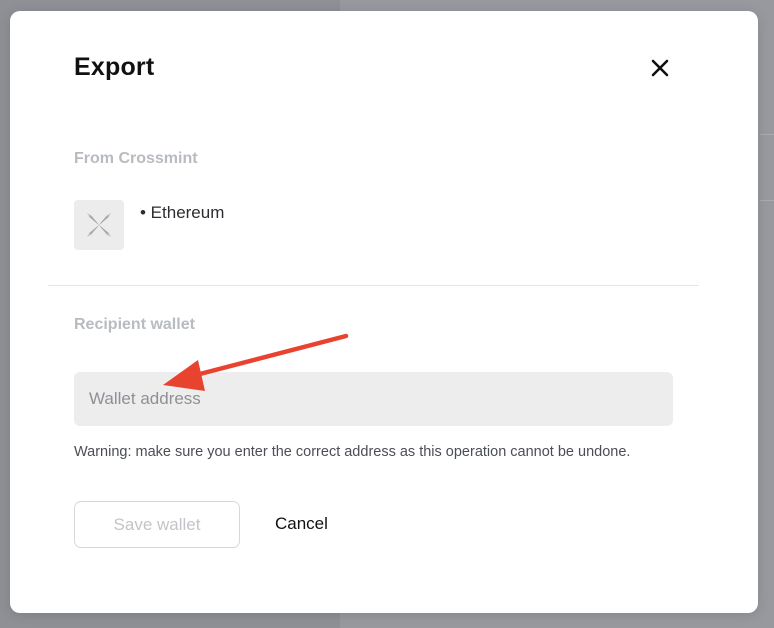 Image resolution: width=774 pixels, height=628 pixels. Describe the element at coordinates (373, 285) in the screenshot. I see `section-divider` at that location.